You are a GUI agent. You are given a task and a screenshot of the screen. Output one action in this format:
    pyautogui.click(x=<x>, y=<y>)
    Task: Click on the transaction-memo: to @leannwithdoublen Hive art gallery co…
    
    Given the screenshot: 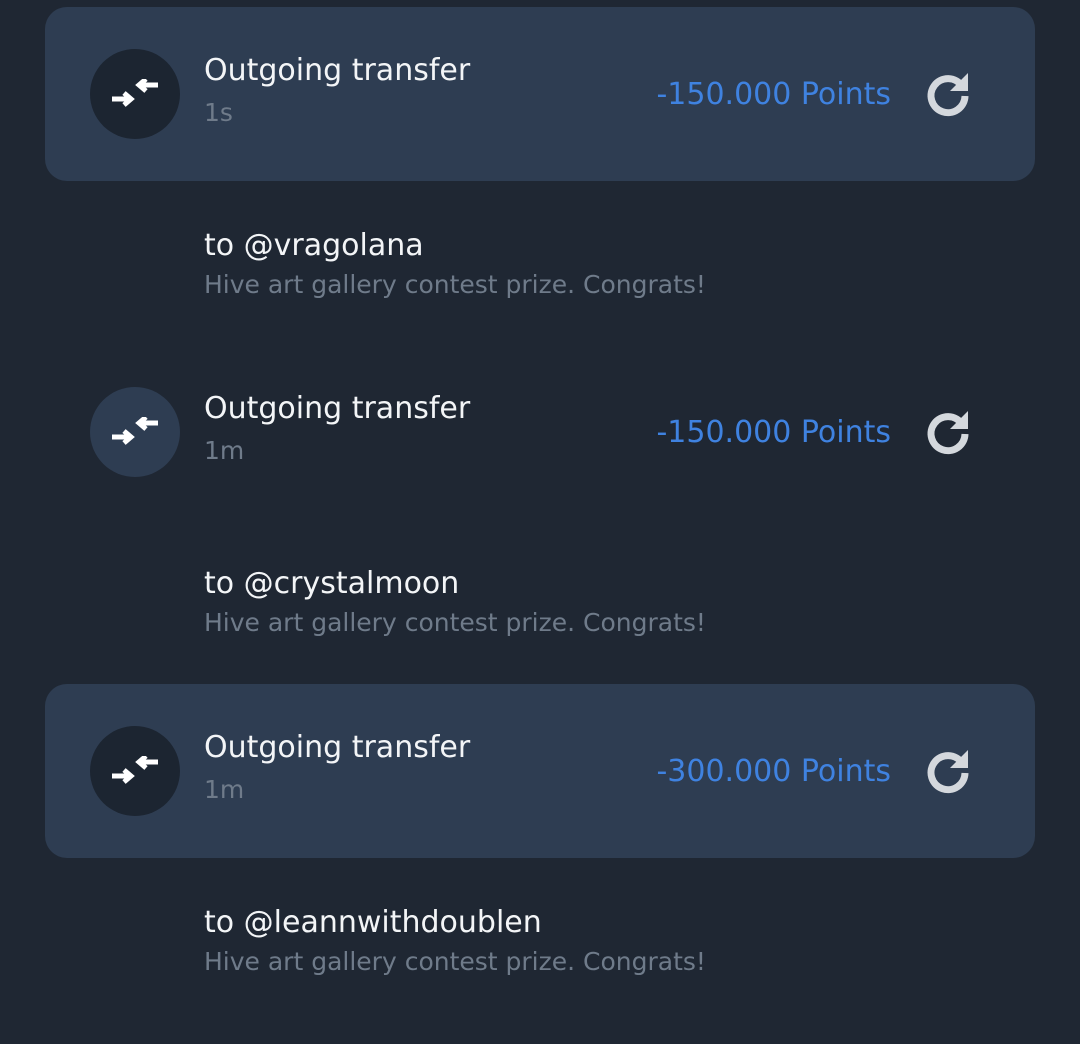 What is the action you would take?
    pyautogui.click(x=455, y=941)
    